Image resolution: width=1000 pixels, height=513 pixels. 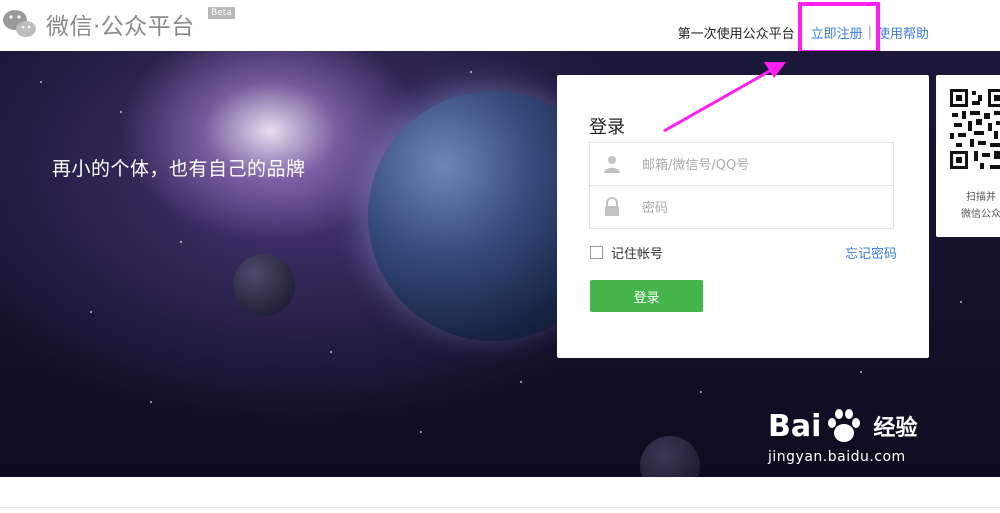 I want to click on remember-checkbox, so click(x=596, y=252).